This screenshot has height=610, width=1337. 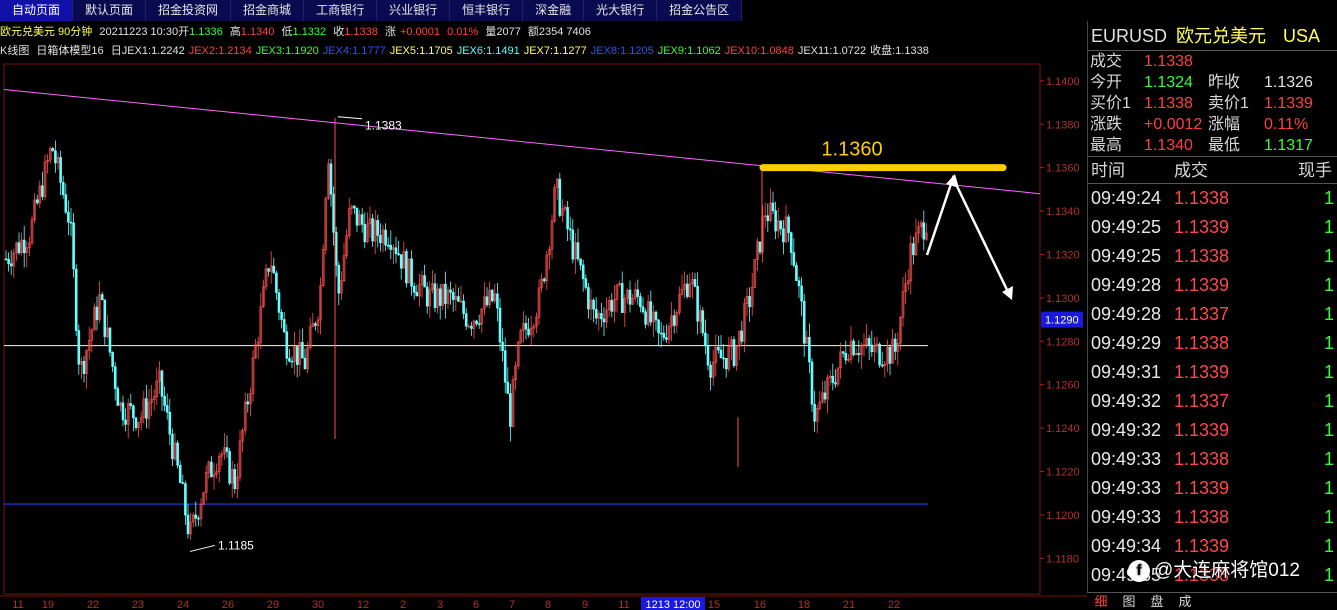 I want to click on indicator-value-3: JEX4:1.1777, so click(x=354, y=51).